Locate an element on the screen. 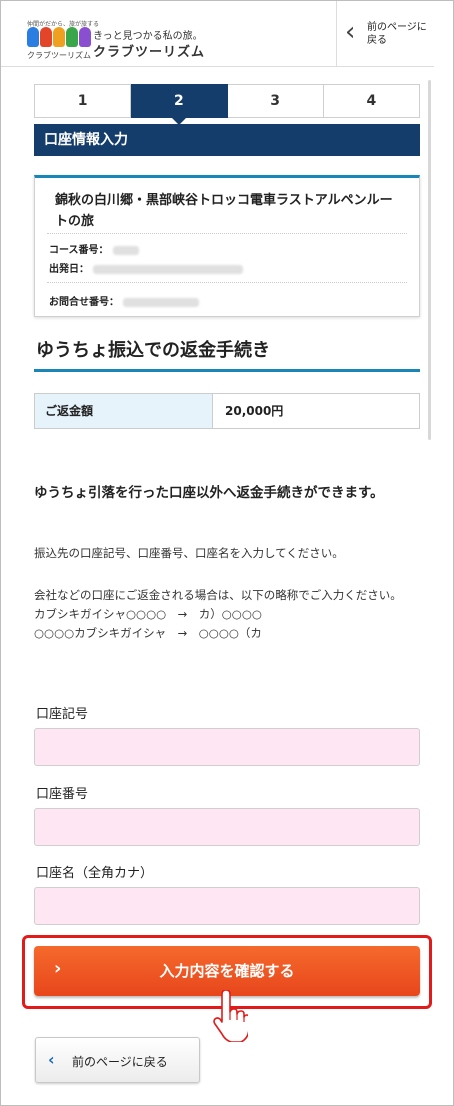 The height and width of the screenshot is (1106, 454). back-button-label: 前のページに戻る is located at coordinates (120, 1062).